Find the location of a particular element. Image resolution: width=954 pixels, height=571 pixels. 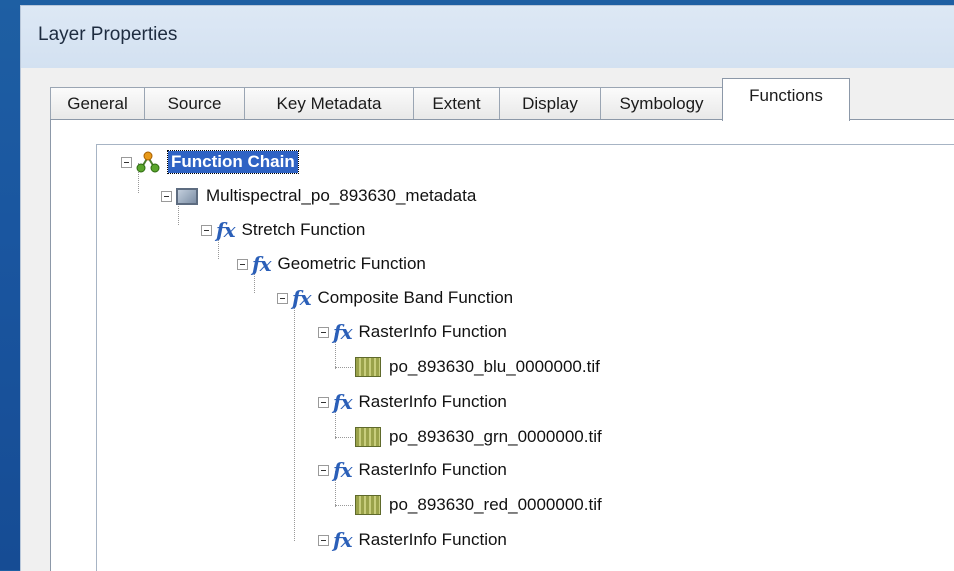

tree-node-geometric-function: fx Geometric Function is located at coordinates (331, 264).